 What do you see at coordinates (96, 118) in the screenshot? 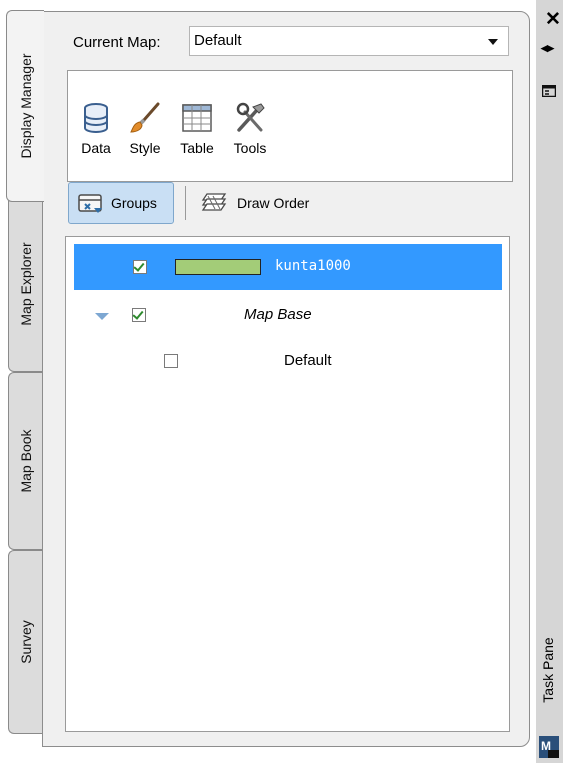
I see `database-icon` at bounding box center [96, 118].